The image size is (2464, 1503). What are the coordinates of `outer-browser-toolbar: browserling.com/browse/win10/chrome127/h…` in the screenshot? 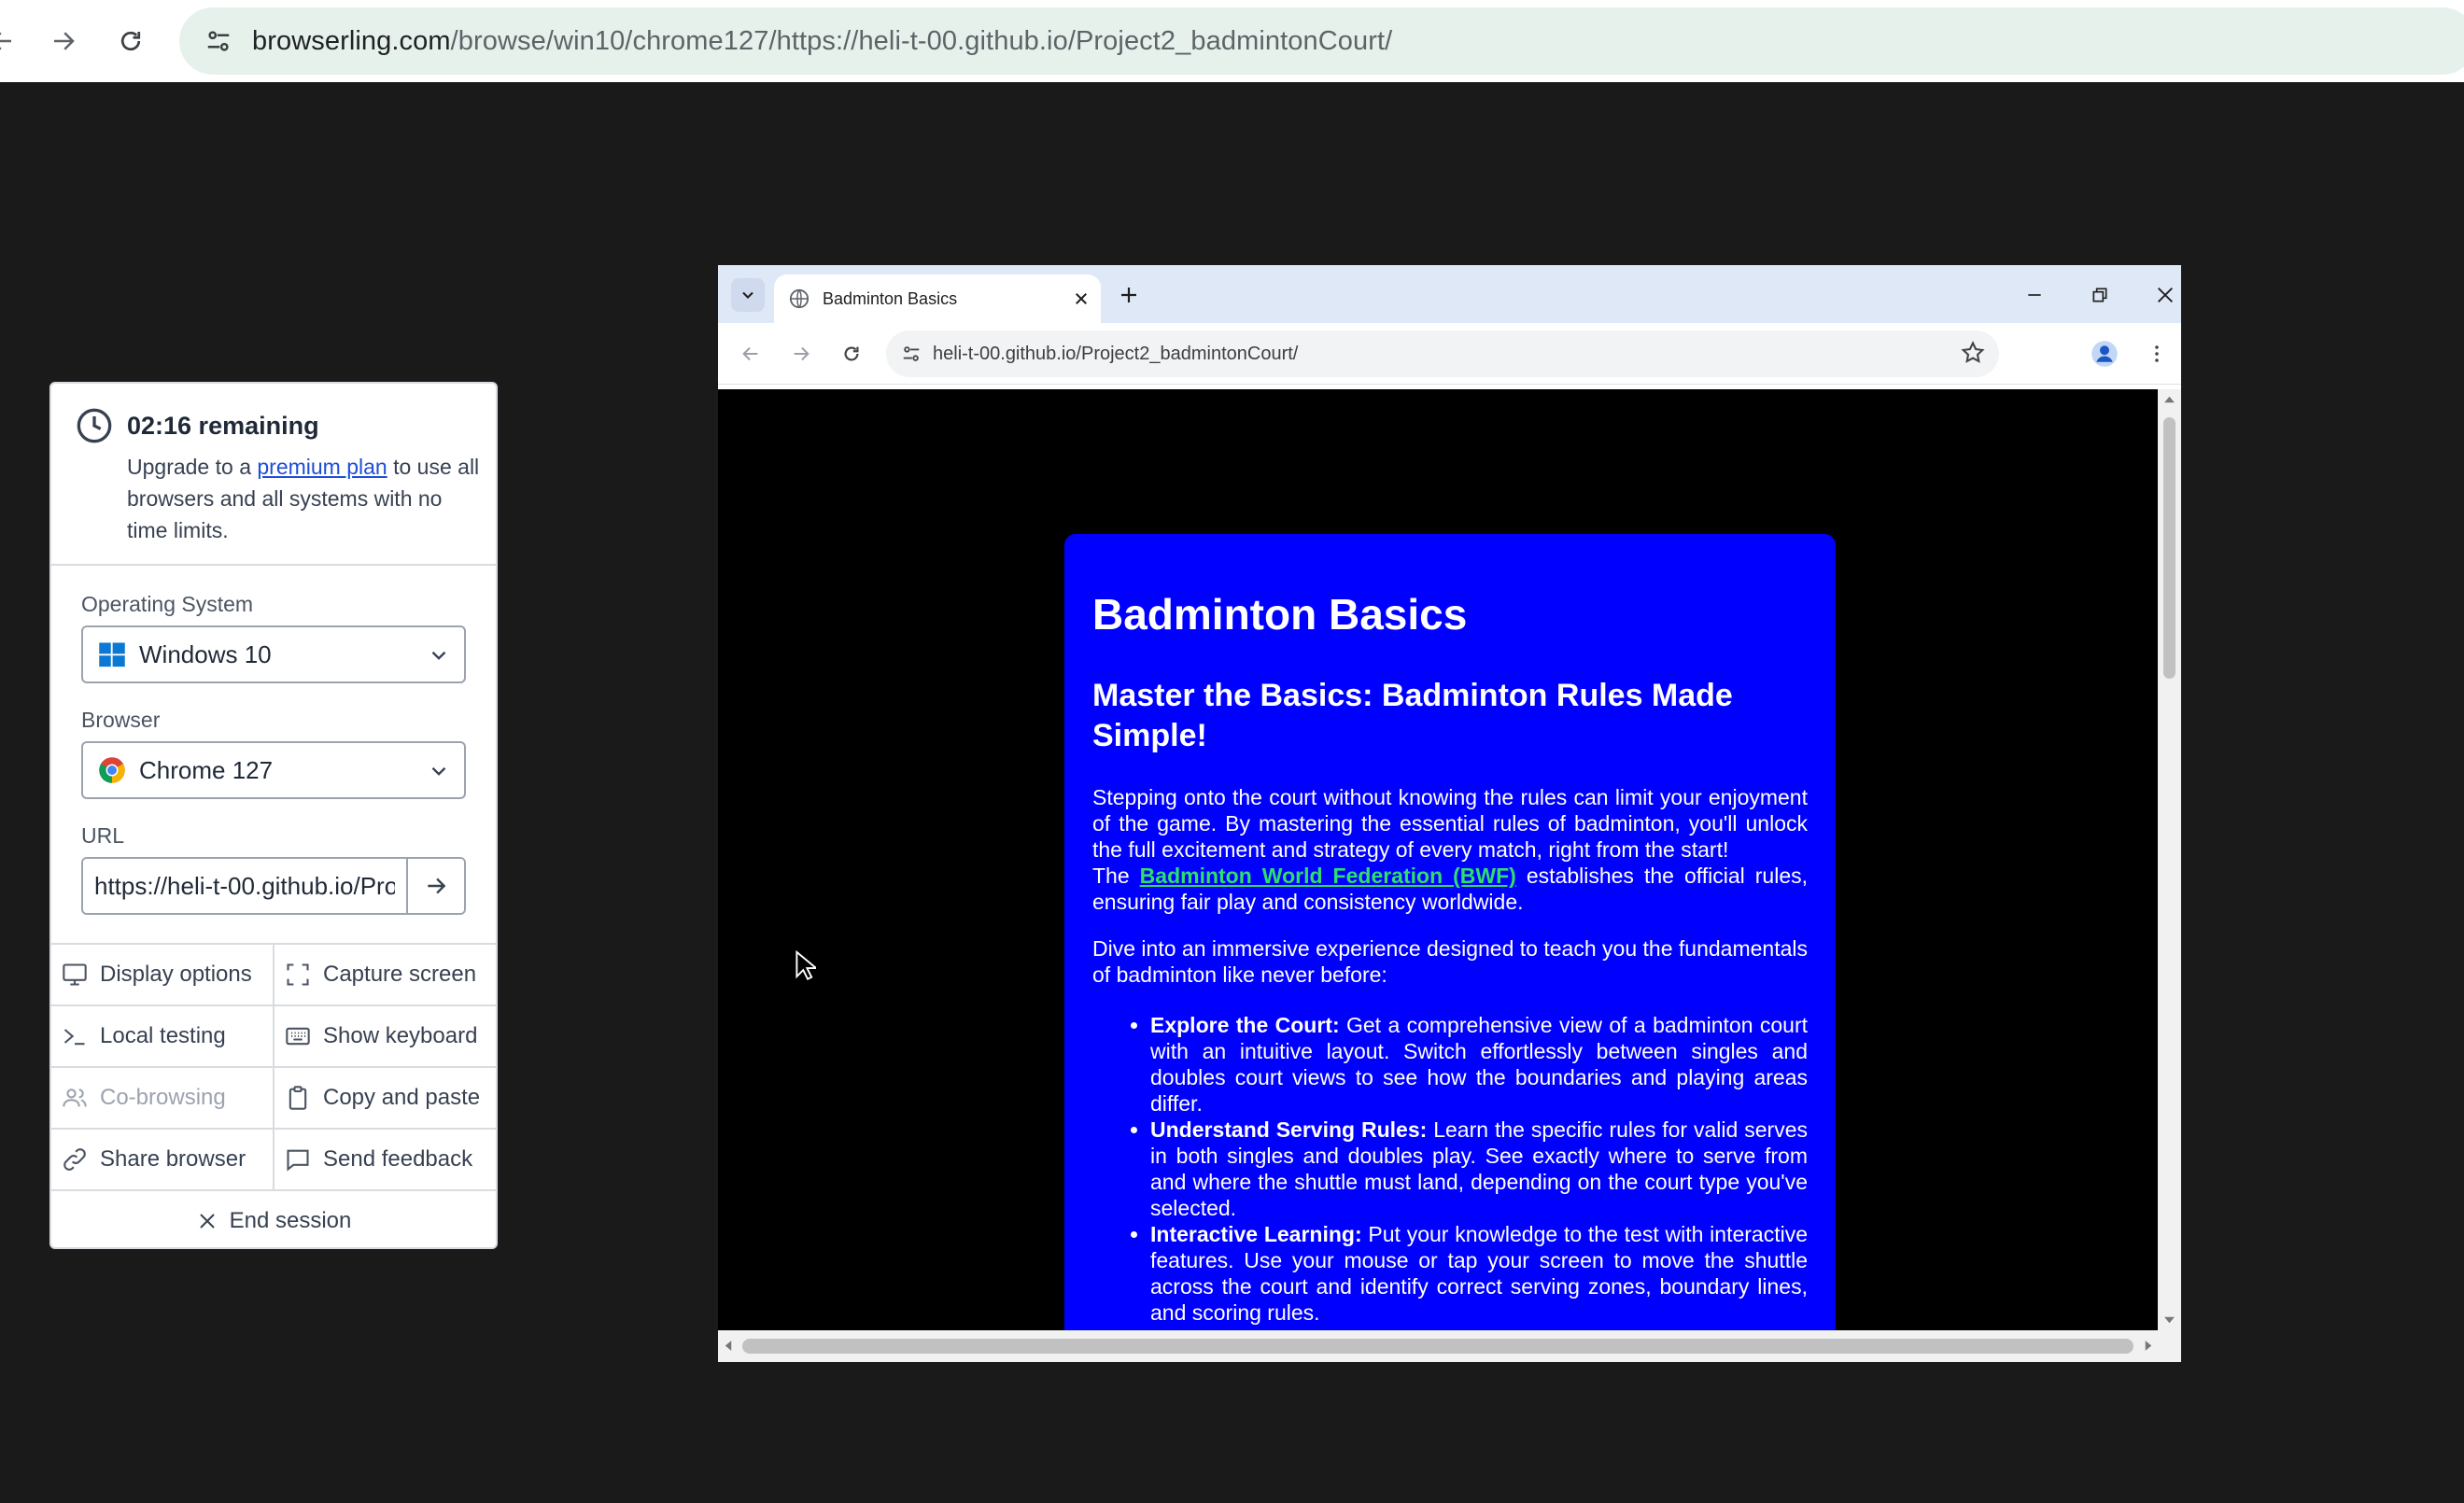 It's located at (1232, 41).